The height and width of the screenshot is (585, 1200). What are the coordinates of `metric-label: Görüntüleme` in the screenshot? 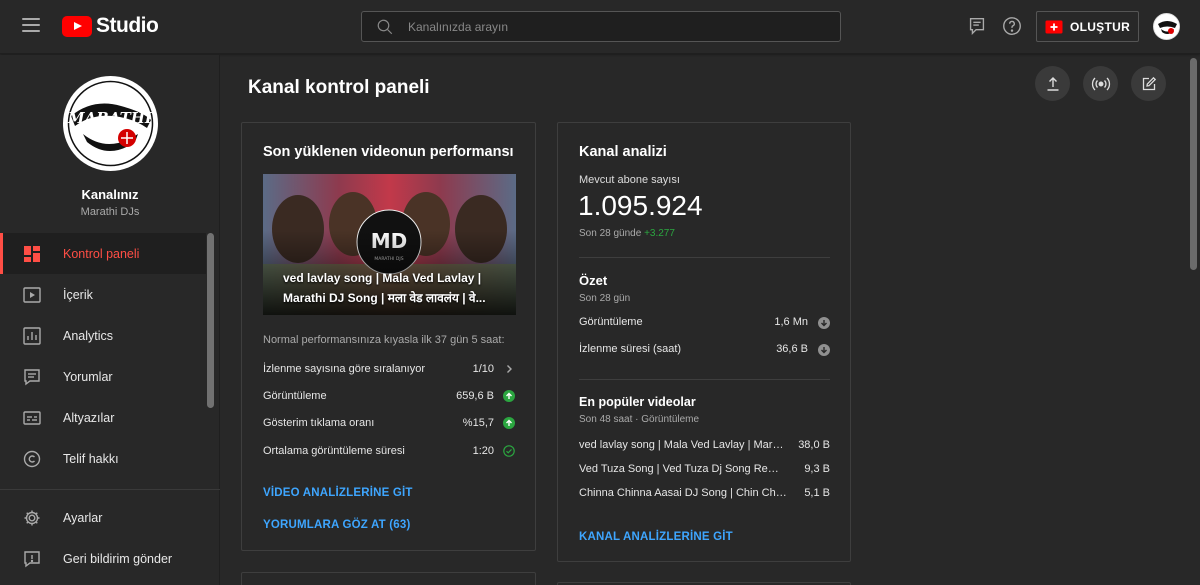 It's located at (295, 396).